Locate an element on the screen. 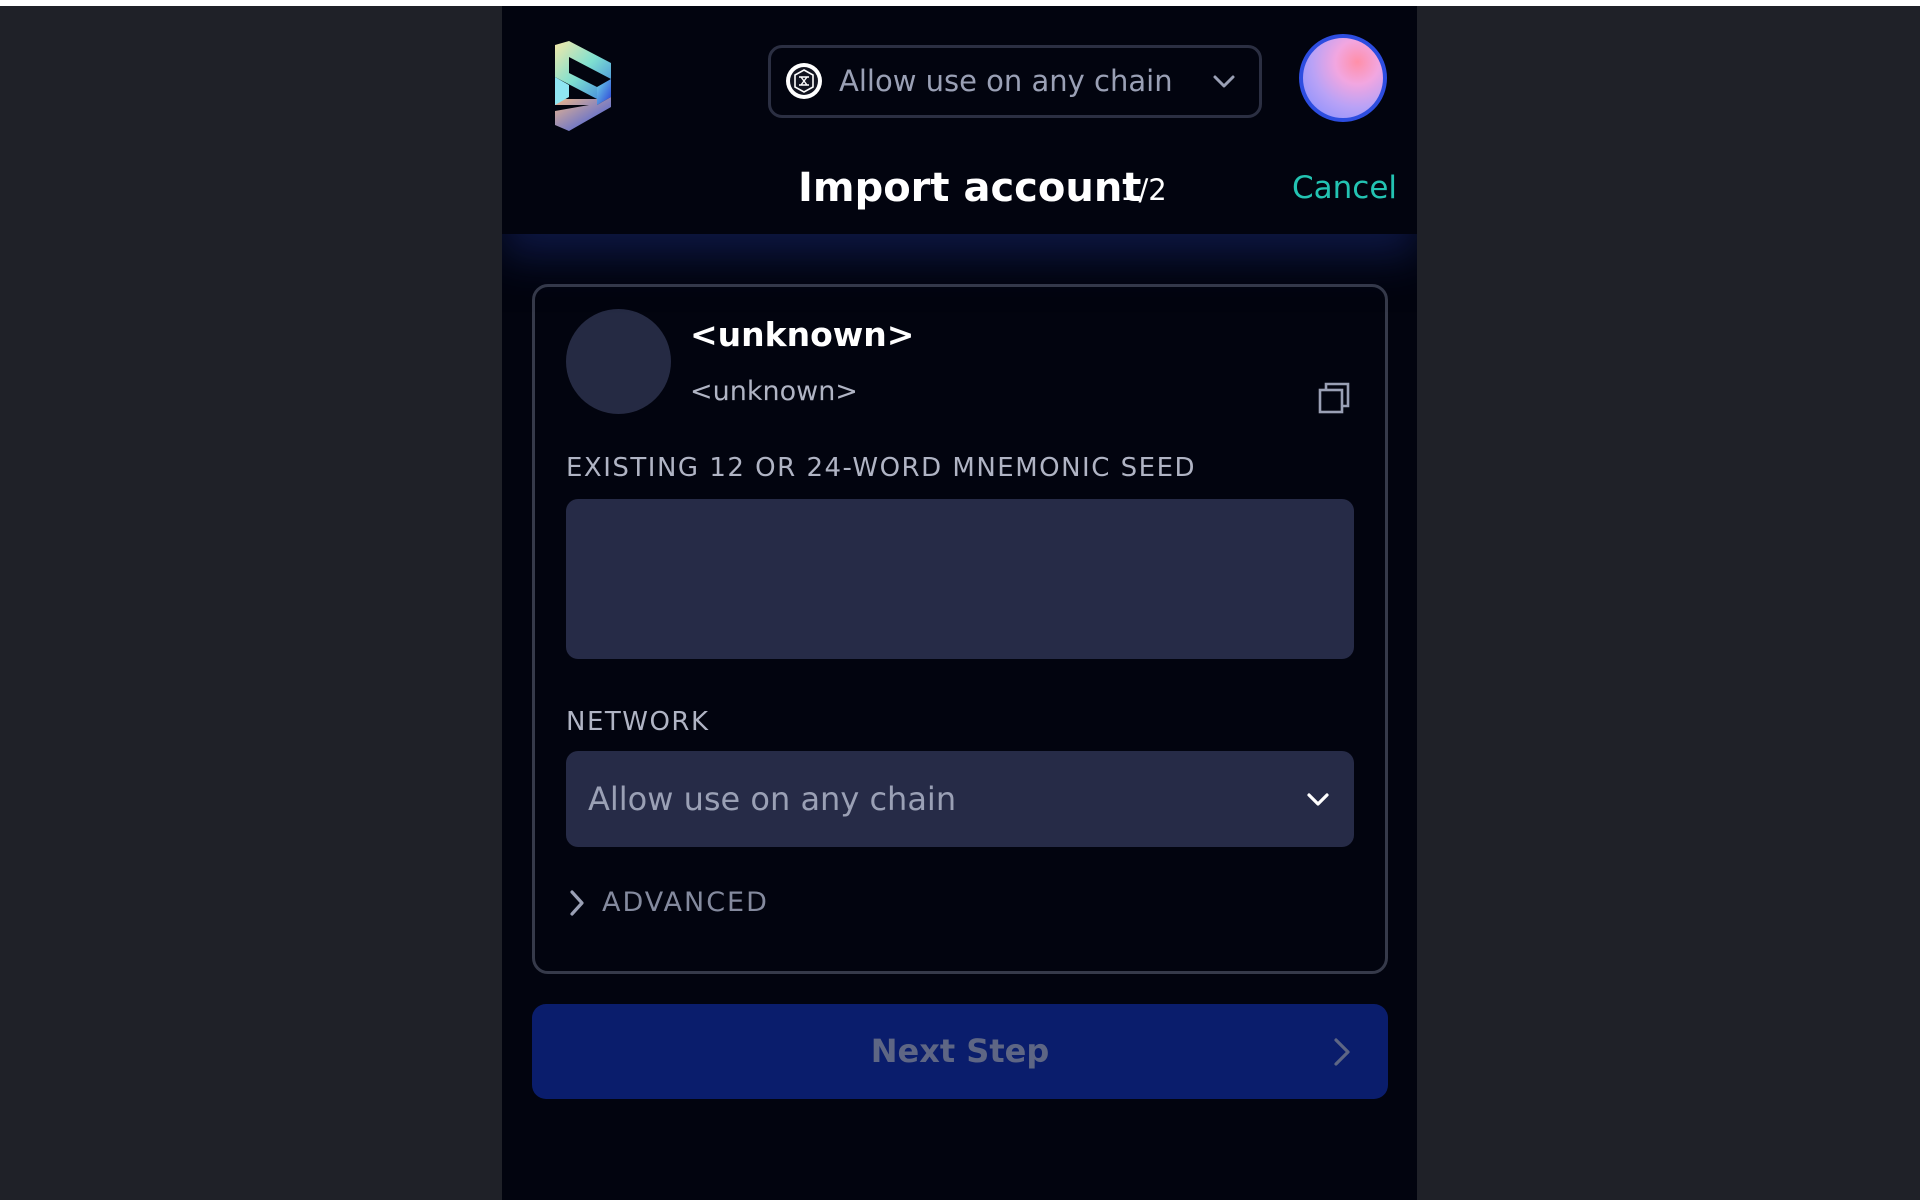  advanced-label: ADVANCED is located at coordinates (685, 902).